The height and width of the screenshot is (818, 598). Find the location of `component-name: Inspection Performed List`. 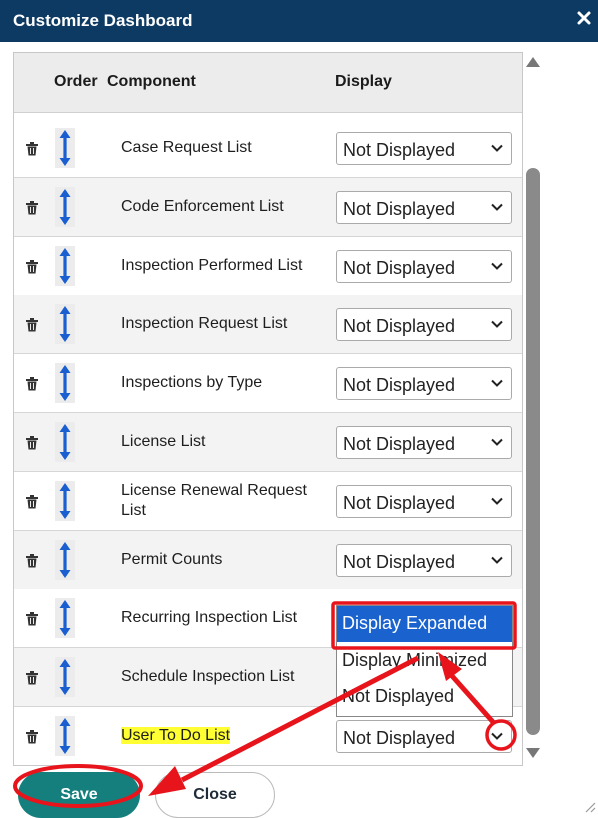

component-name: Inspection Performed List is located at coordinates (212, 265).